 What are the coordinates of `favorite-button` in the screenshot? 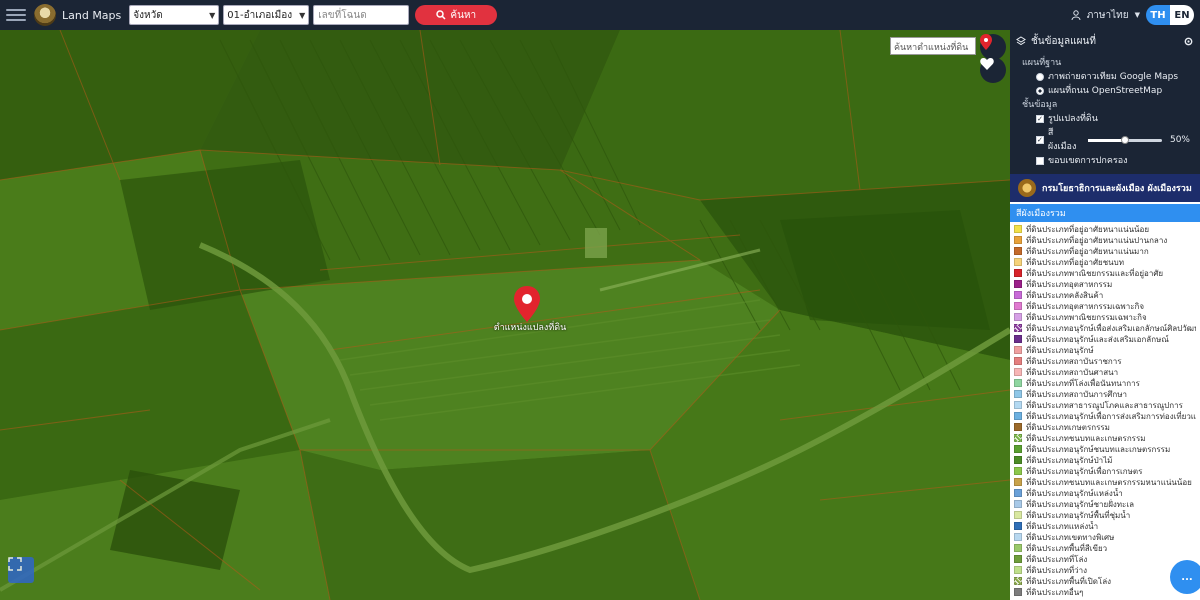 It's located at (993, 70).